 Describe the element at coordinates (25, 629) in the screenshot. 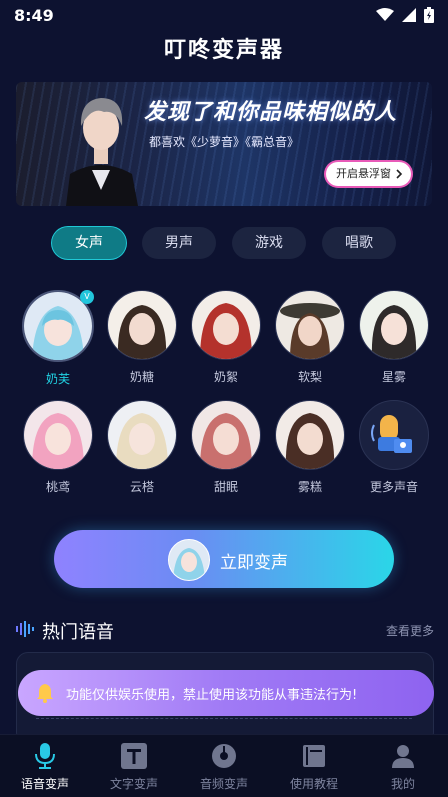

I see `sound-wave-icon` at that location.